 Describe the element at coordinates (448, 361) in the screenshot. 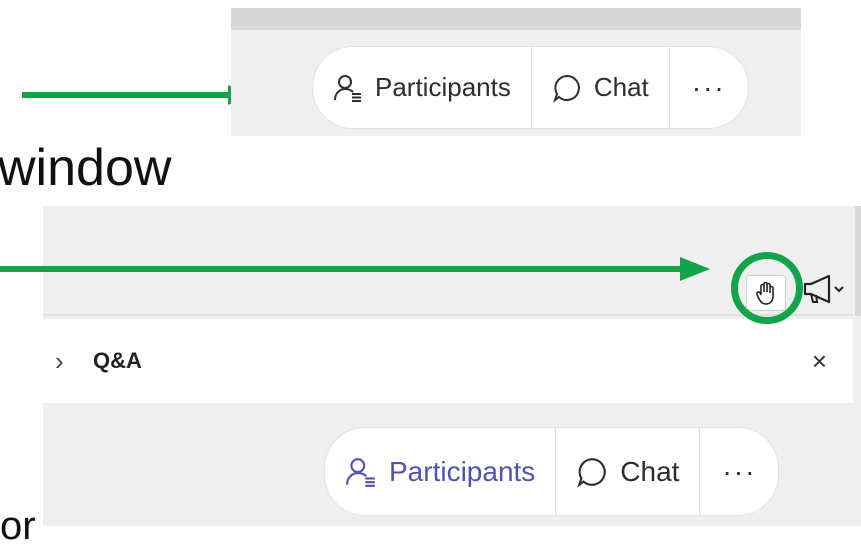

I see `qa-section-header: › Q&A ×` at that location.